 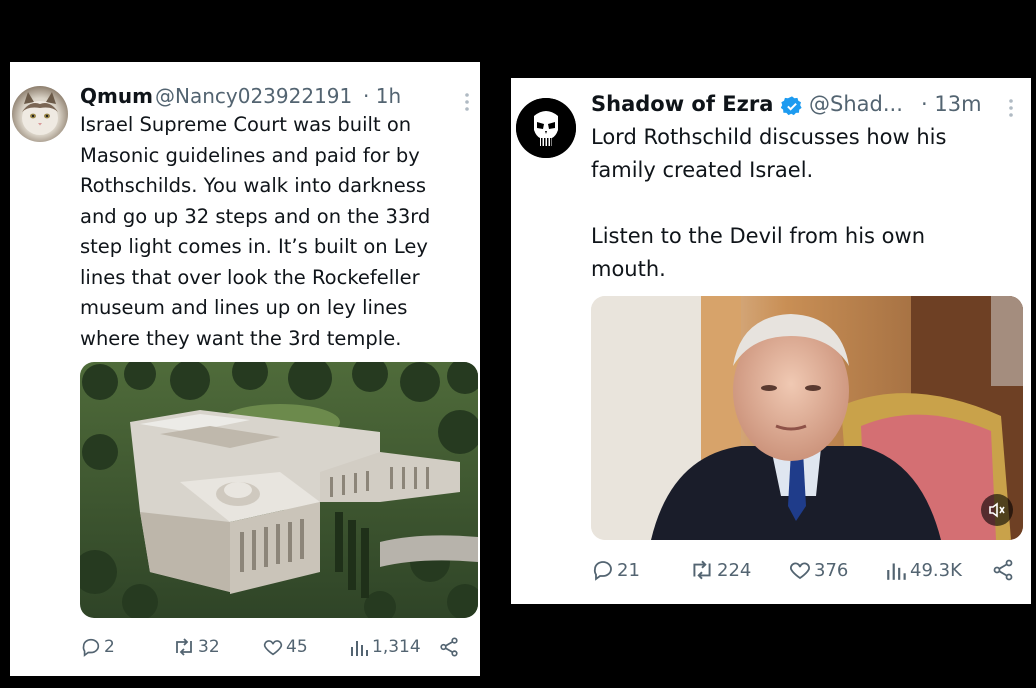 I want to click on like-button: 376, so click(x=818, y=570).